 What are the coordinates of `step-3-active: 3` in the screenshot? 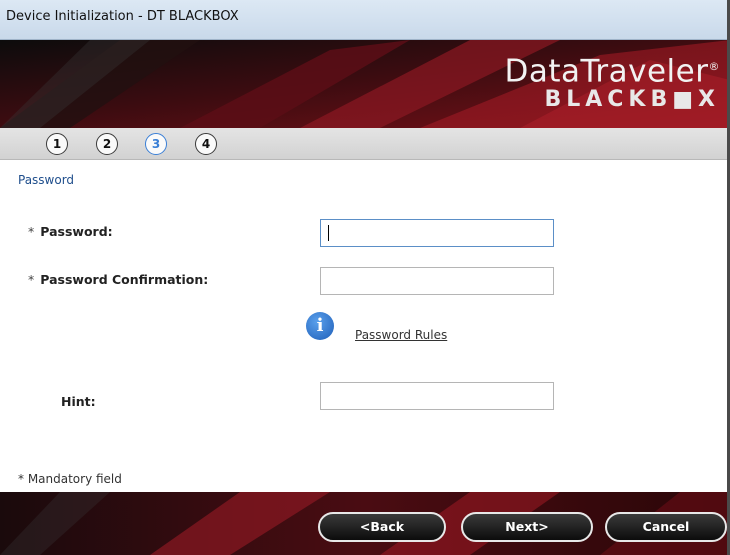 It's located at (156, 144).